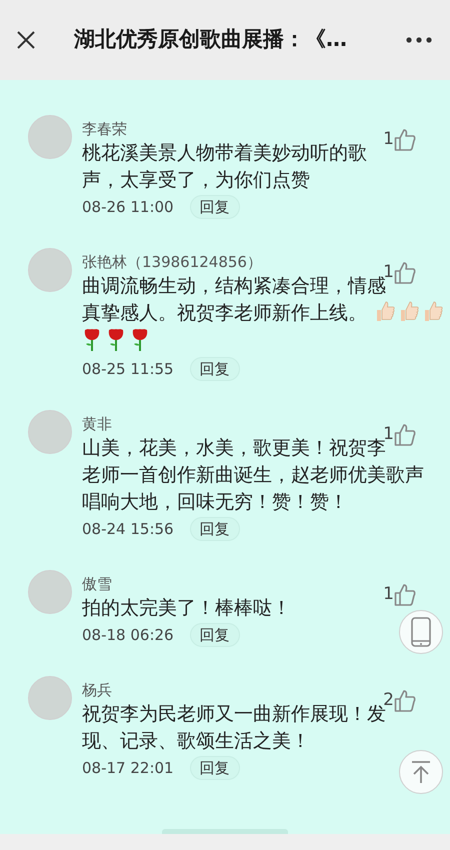 Image resolution: width=450 pixels, height=850 pixels. I want to click on back-to-top-button, so click(421, 772).